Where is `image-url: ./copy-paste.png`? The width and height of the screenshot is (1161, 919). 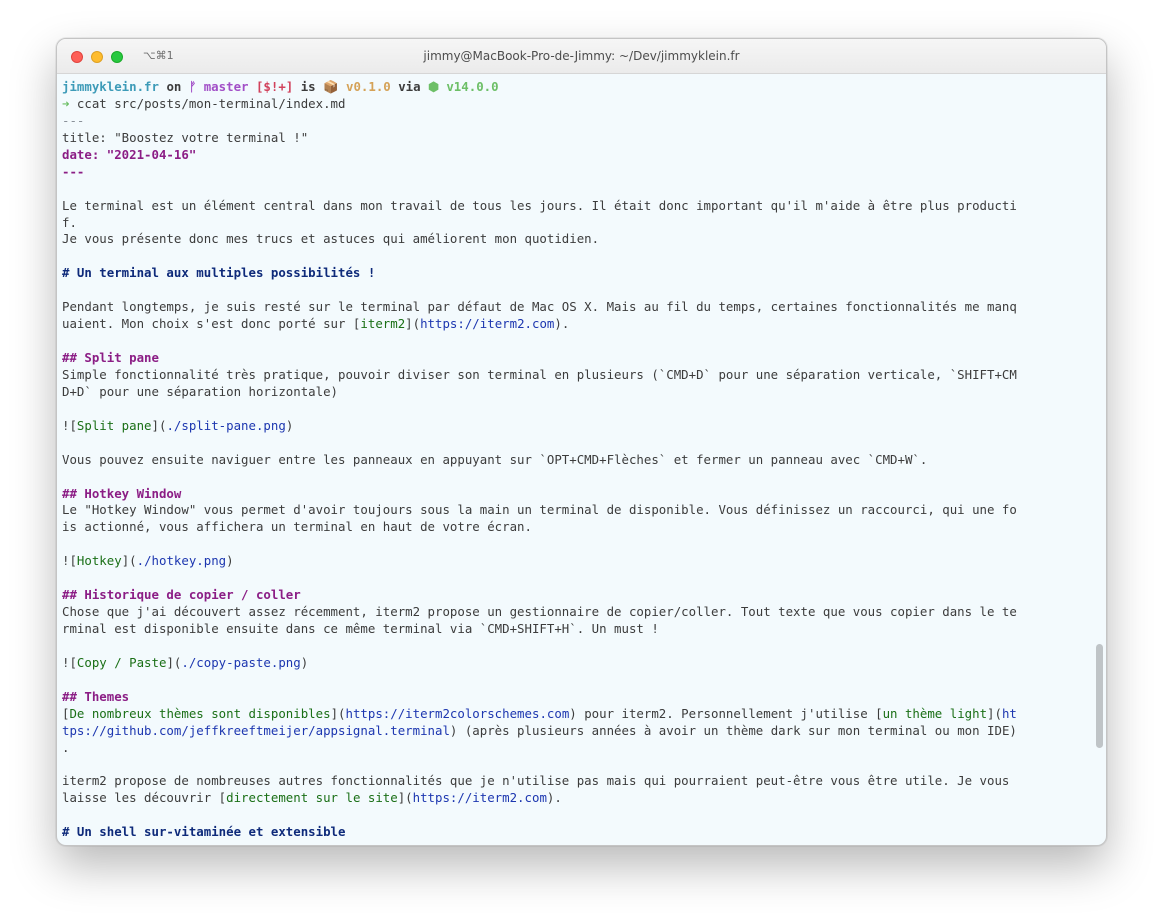
image-url: ./copy-paste.png is located at coordinates (241, 662).